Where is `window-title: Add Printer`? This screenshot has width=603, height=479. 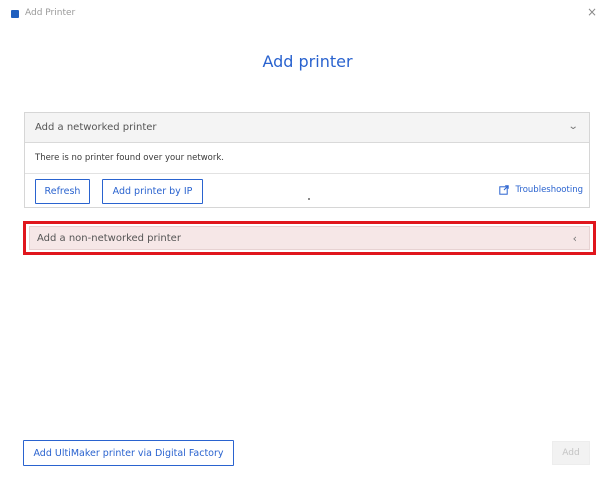 window-title: Add Printer is located at coordinates (50, 13).